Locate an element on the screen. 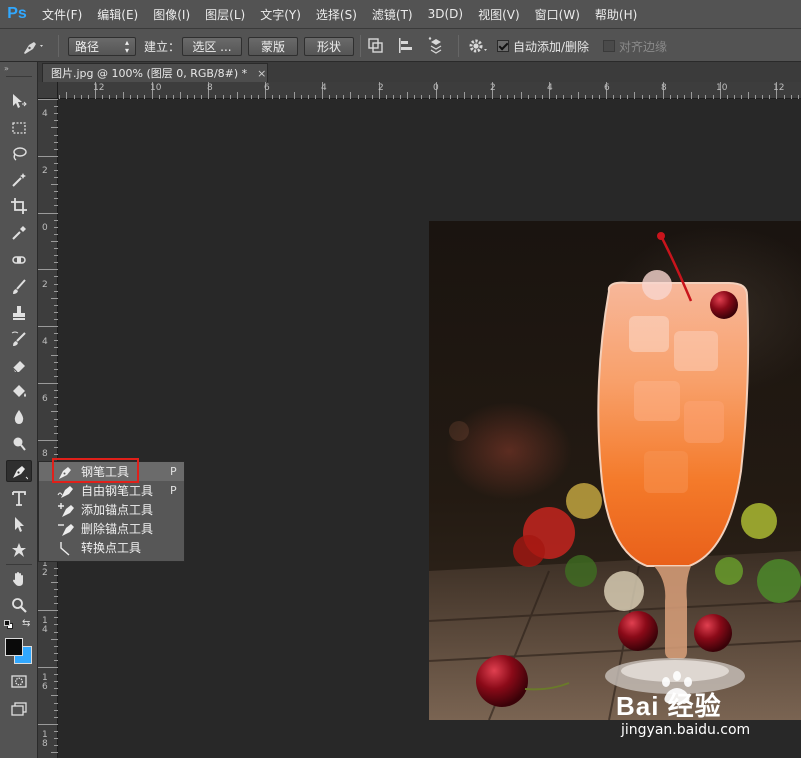 Image resolution: width=801 pixels, height=758 pixels. shape-button: 形状 is located at coordinates (329, 46).